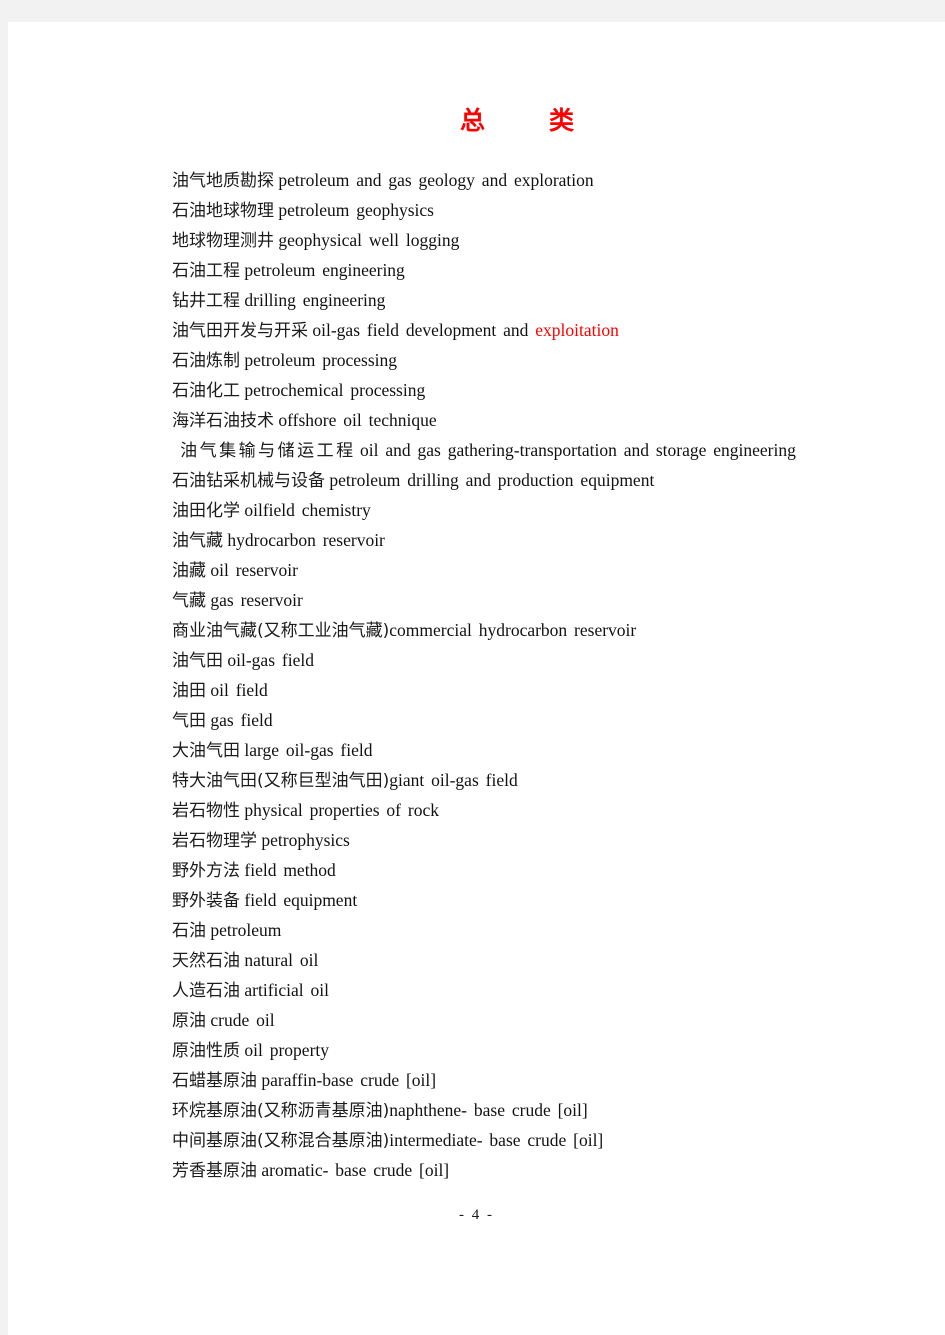 This screenshot has width=945, height=1335. I want to click on glossary-entry: 人造石油 artificial oil, so click(488, 991).